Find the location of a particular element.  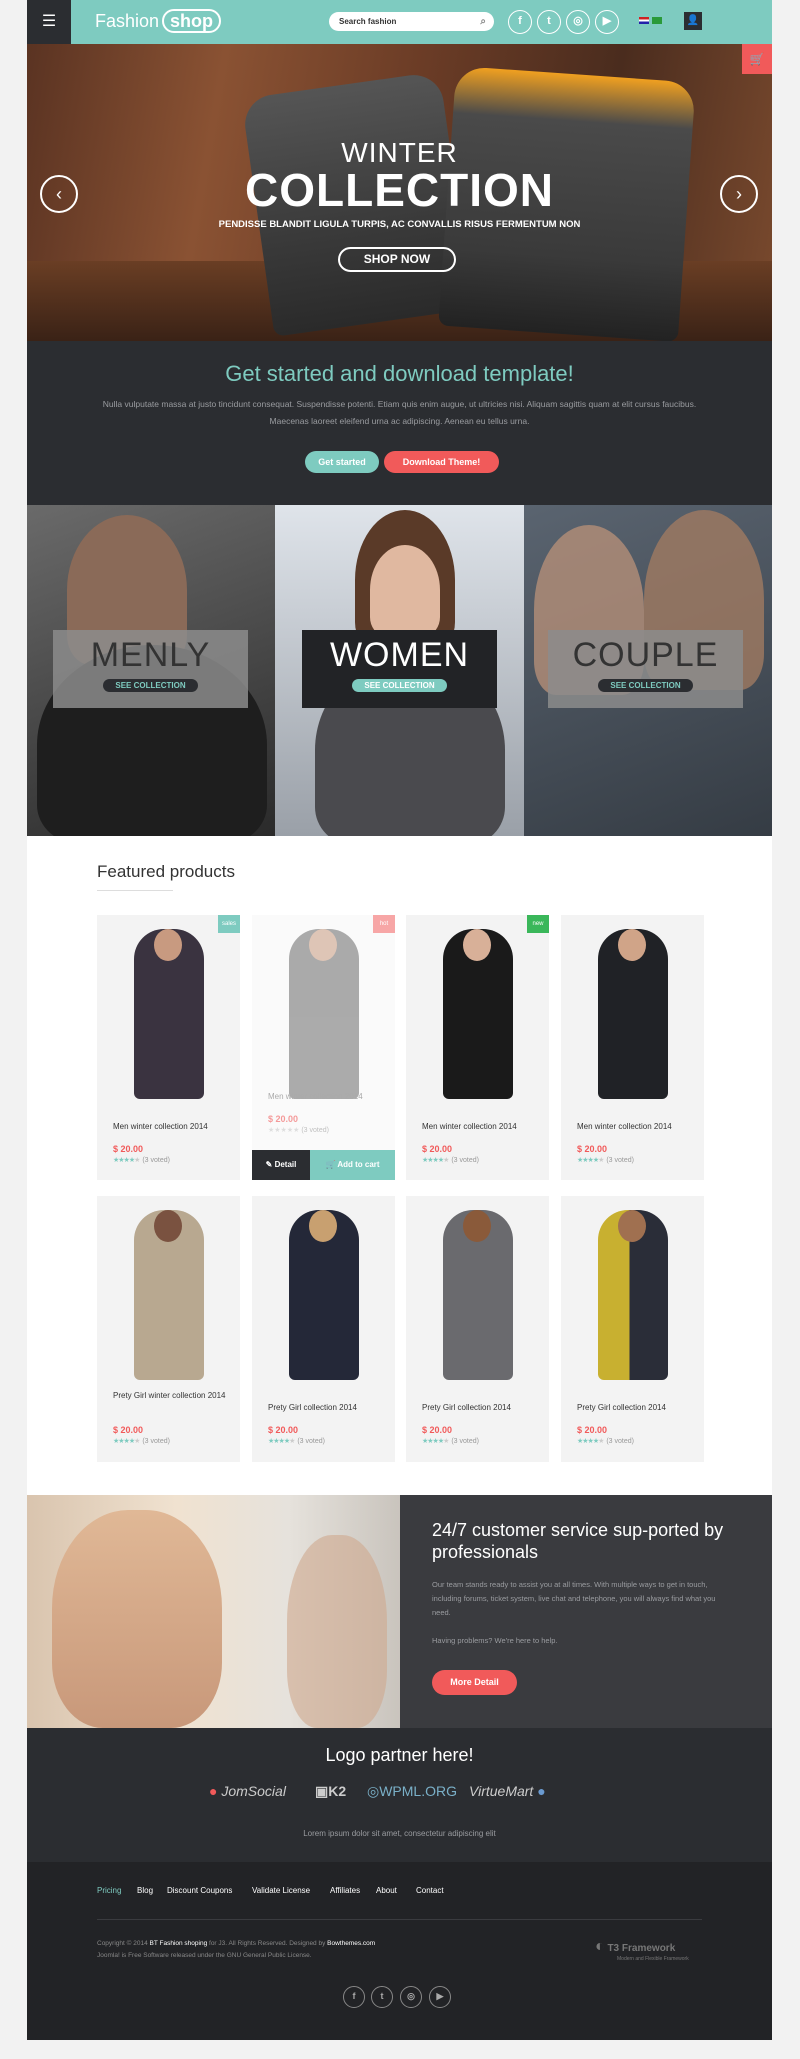

copyright-middle: for J3. All Rights Reserved. Designed by is located at coordinates (267, 1943).